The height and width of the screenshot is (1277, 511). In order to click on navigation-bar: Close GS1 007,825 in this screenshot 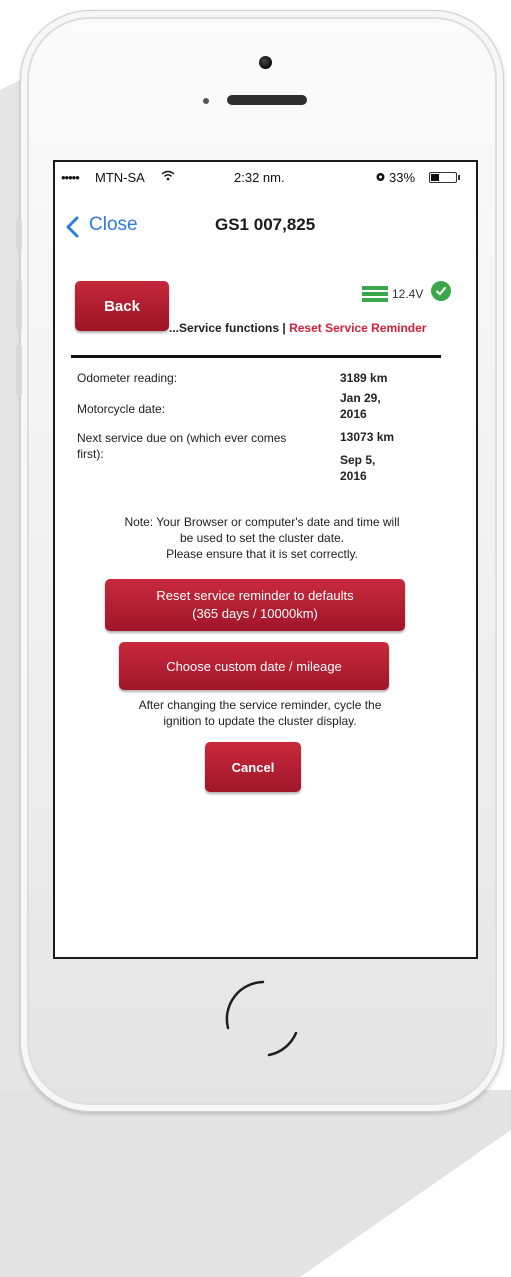, I will do `click(265, 224)`.